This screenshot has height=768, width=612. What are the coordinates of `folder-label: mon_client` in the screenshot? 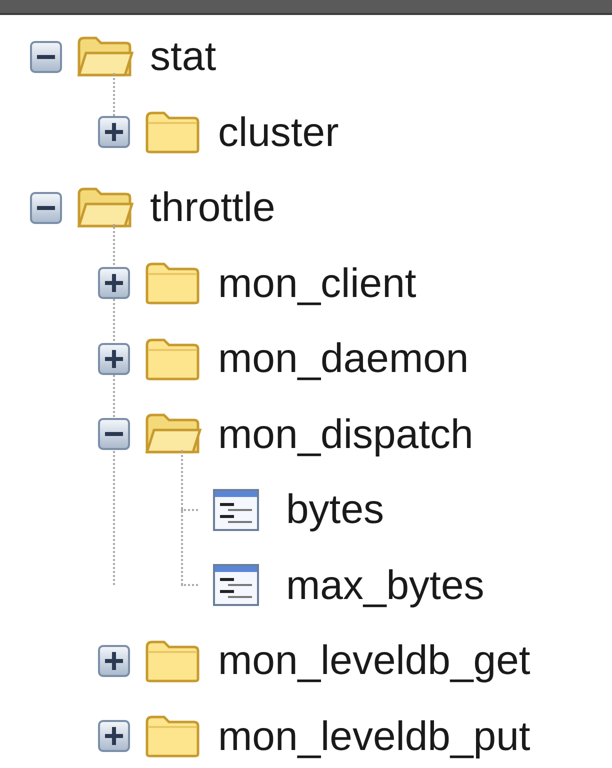 It's located at (317, 283).